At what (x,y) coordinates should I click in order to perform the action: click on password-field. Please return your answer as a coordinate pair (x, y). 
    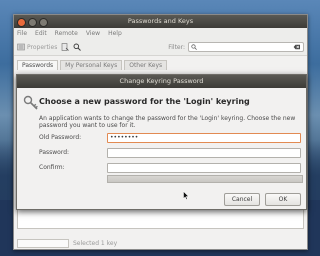
    Looking at the image, I should click on (204, 152).